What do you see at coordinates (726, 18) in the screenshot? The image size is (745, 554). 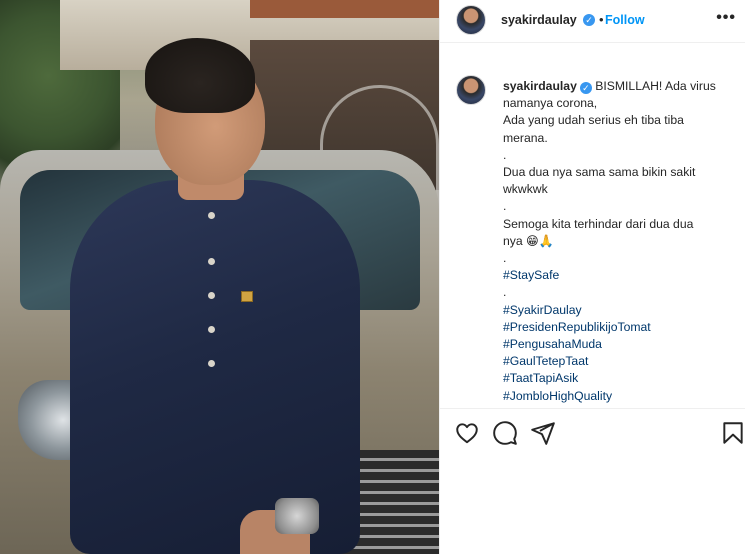 I see `more-options-icon: •••` at bounding box center [726, 18].